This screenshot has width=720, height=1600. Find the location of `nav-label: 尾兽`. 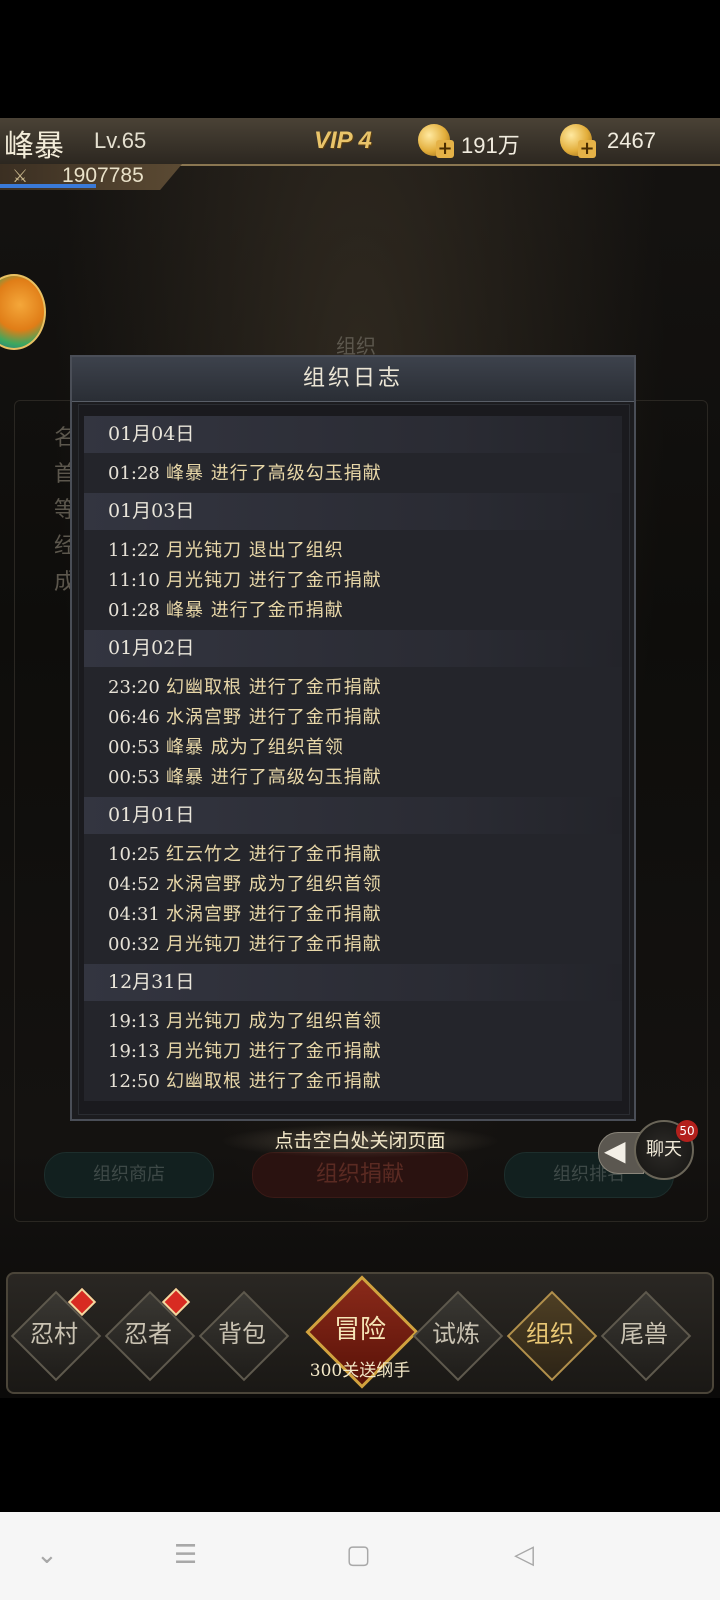

nav-label: 尾兽 is located at coordinates (644, 1334).